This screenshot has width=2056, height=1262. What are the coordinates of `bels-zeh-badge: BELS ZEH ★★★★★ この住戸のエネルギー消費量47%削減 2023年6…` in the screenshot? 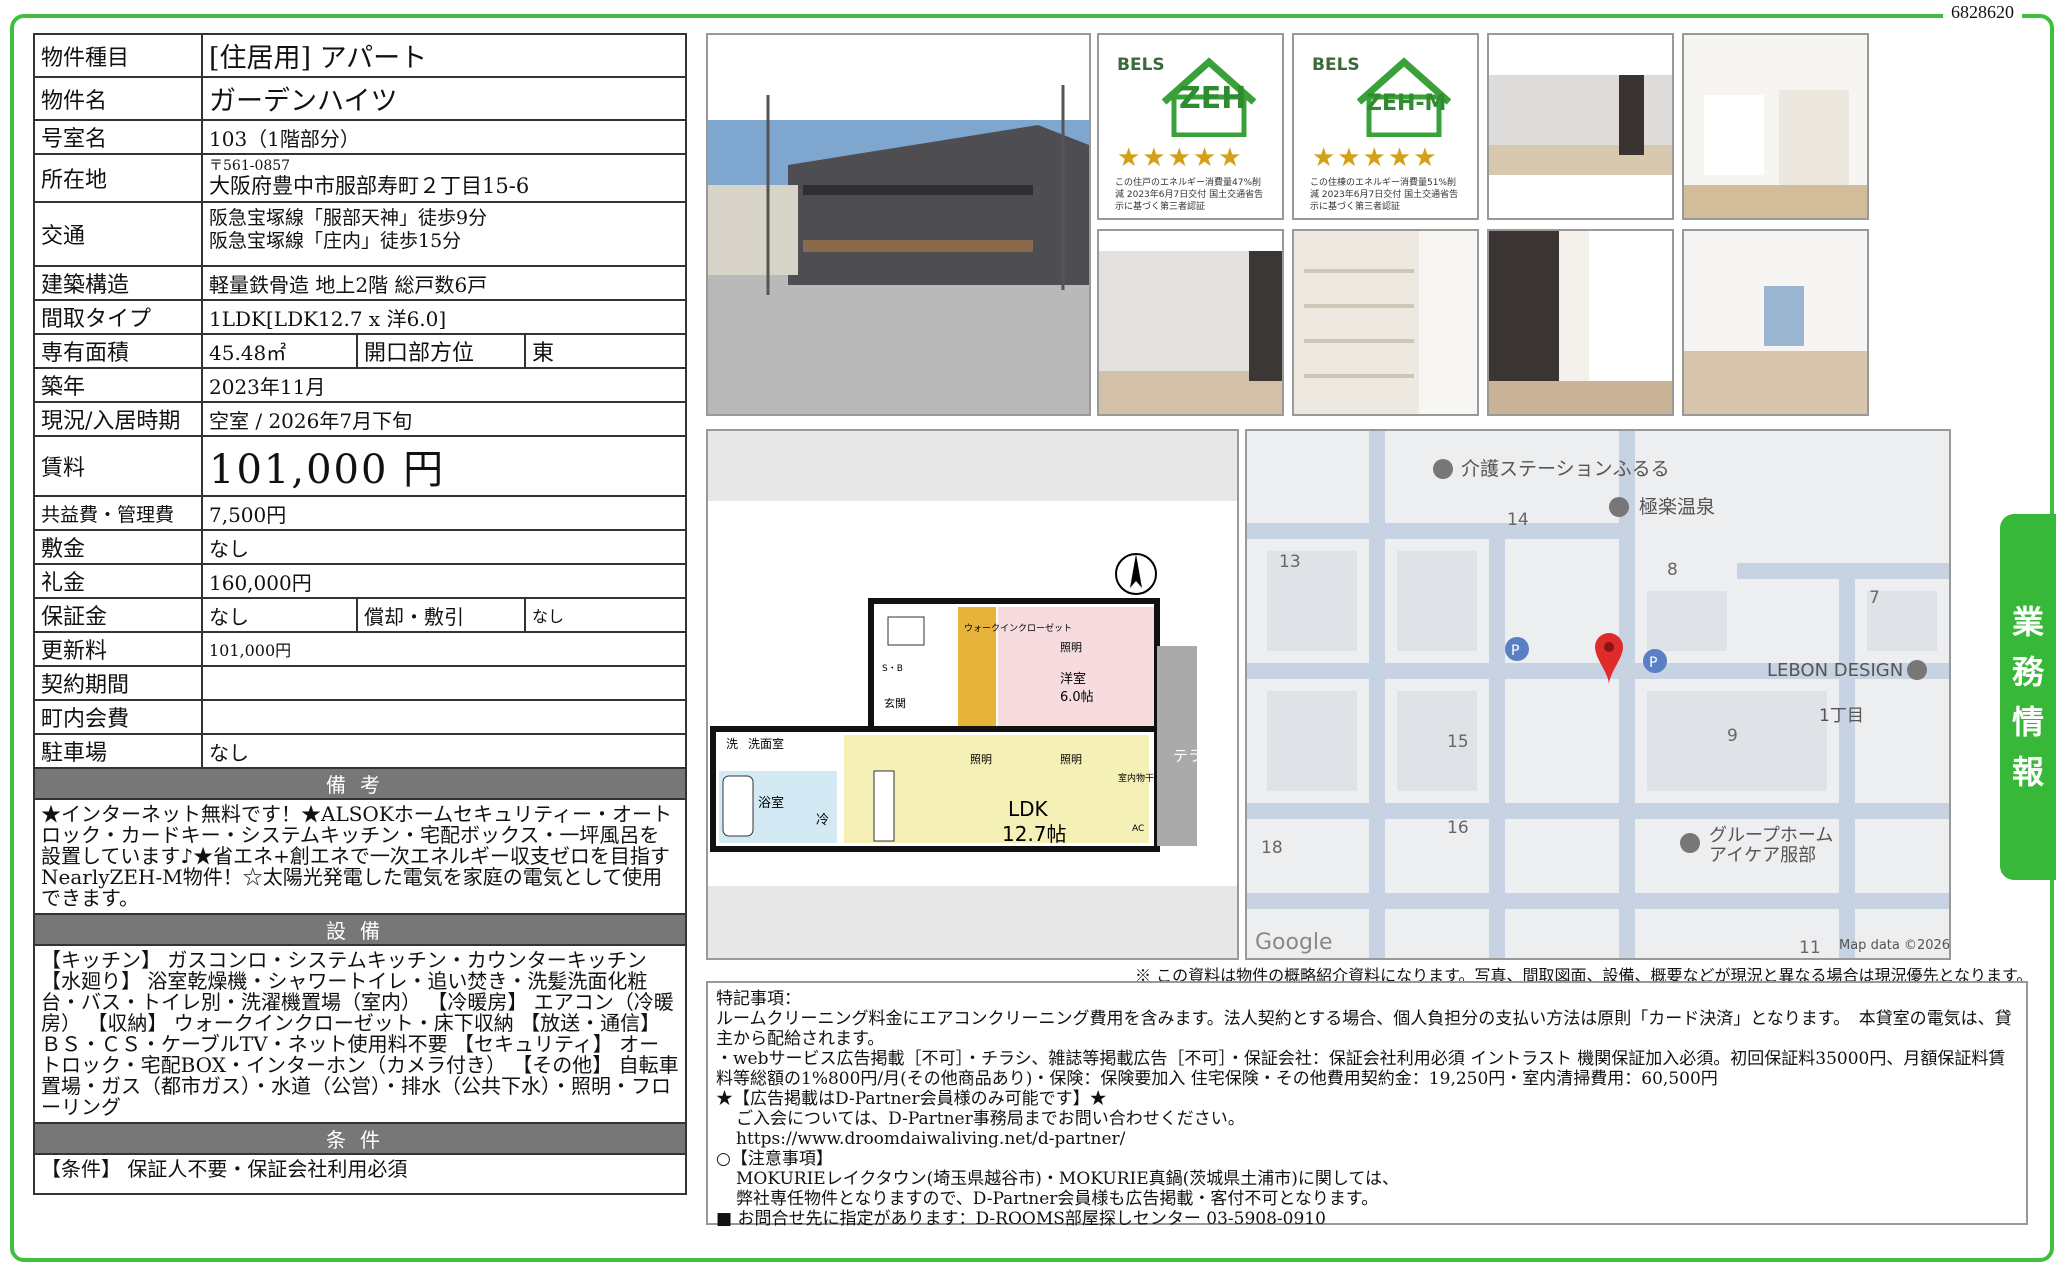 It's located at (1190, 126).